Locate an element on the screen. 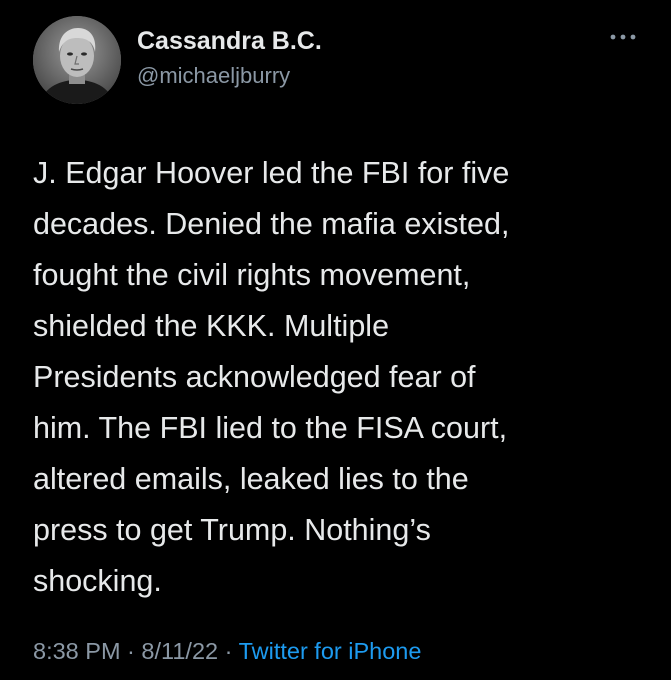  avatar is located at coordinates (77, 60).